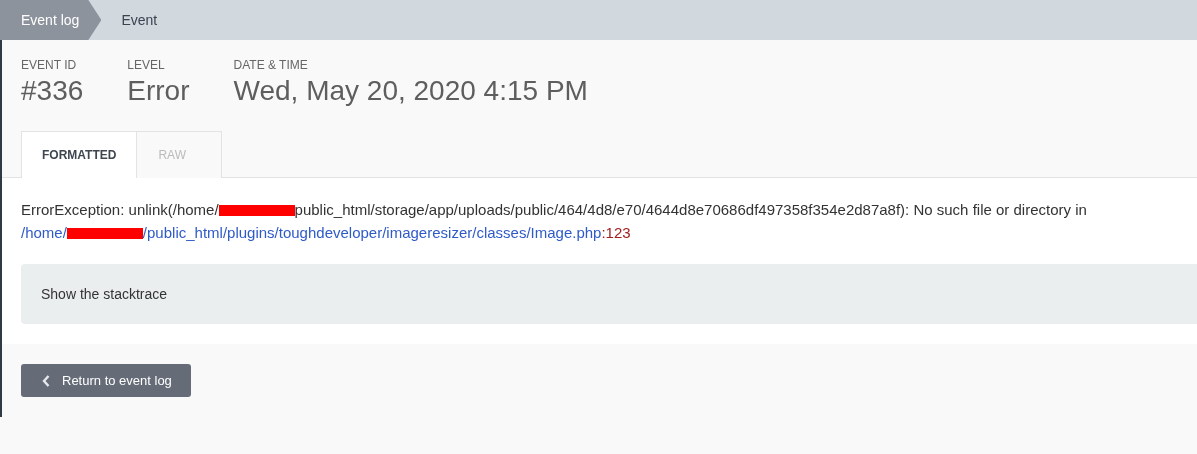 This screenshot has height=454, width=1197. Describe the element at coordinates (120, 209) in the screenshot. I see `message-text: ErrorException: unlink(/home/` at that location.